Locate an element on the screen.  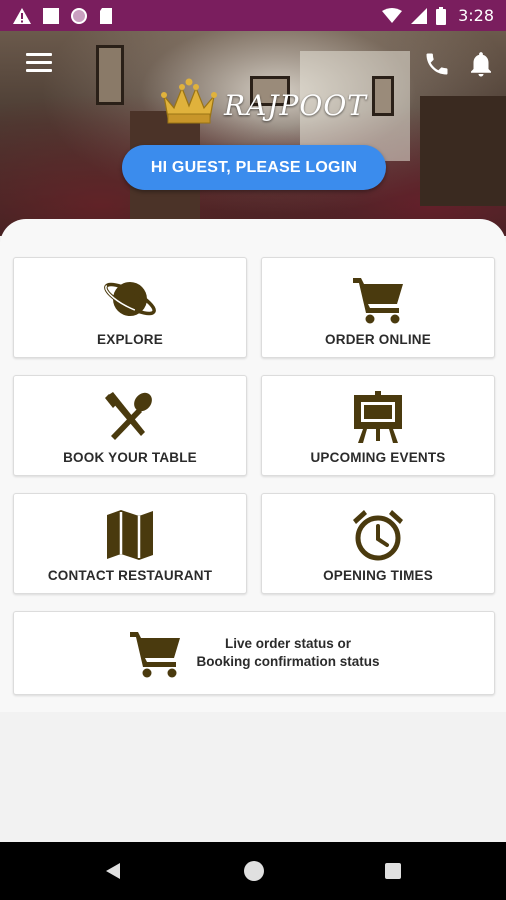
brand-name: RAJPOOT is located at coordinates (295, 105).